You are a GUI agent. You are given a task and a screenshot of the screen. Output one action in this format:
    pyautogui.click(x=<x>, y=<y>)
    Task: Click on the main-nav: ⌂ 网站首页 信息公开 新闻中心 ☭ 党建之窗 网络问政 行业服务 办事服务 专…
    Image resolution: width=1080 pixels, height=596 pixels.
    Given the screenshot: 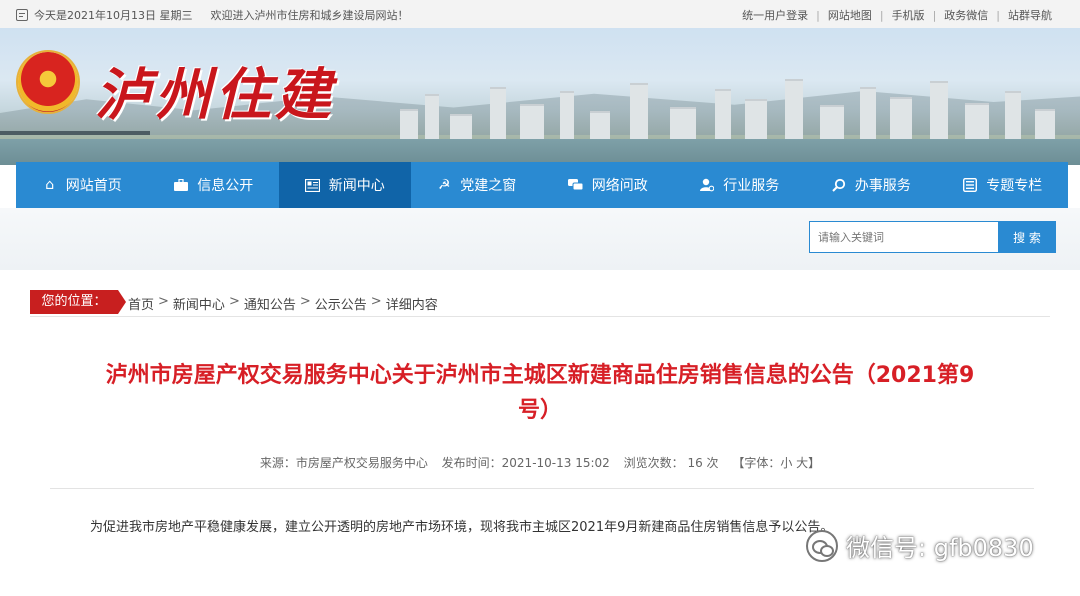 What is the action you would take?
    pyautogui.click(x=542, y=185)
    